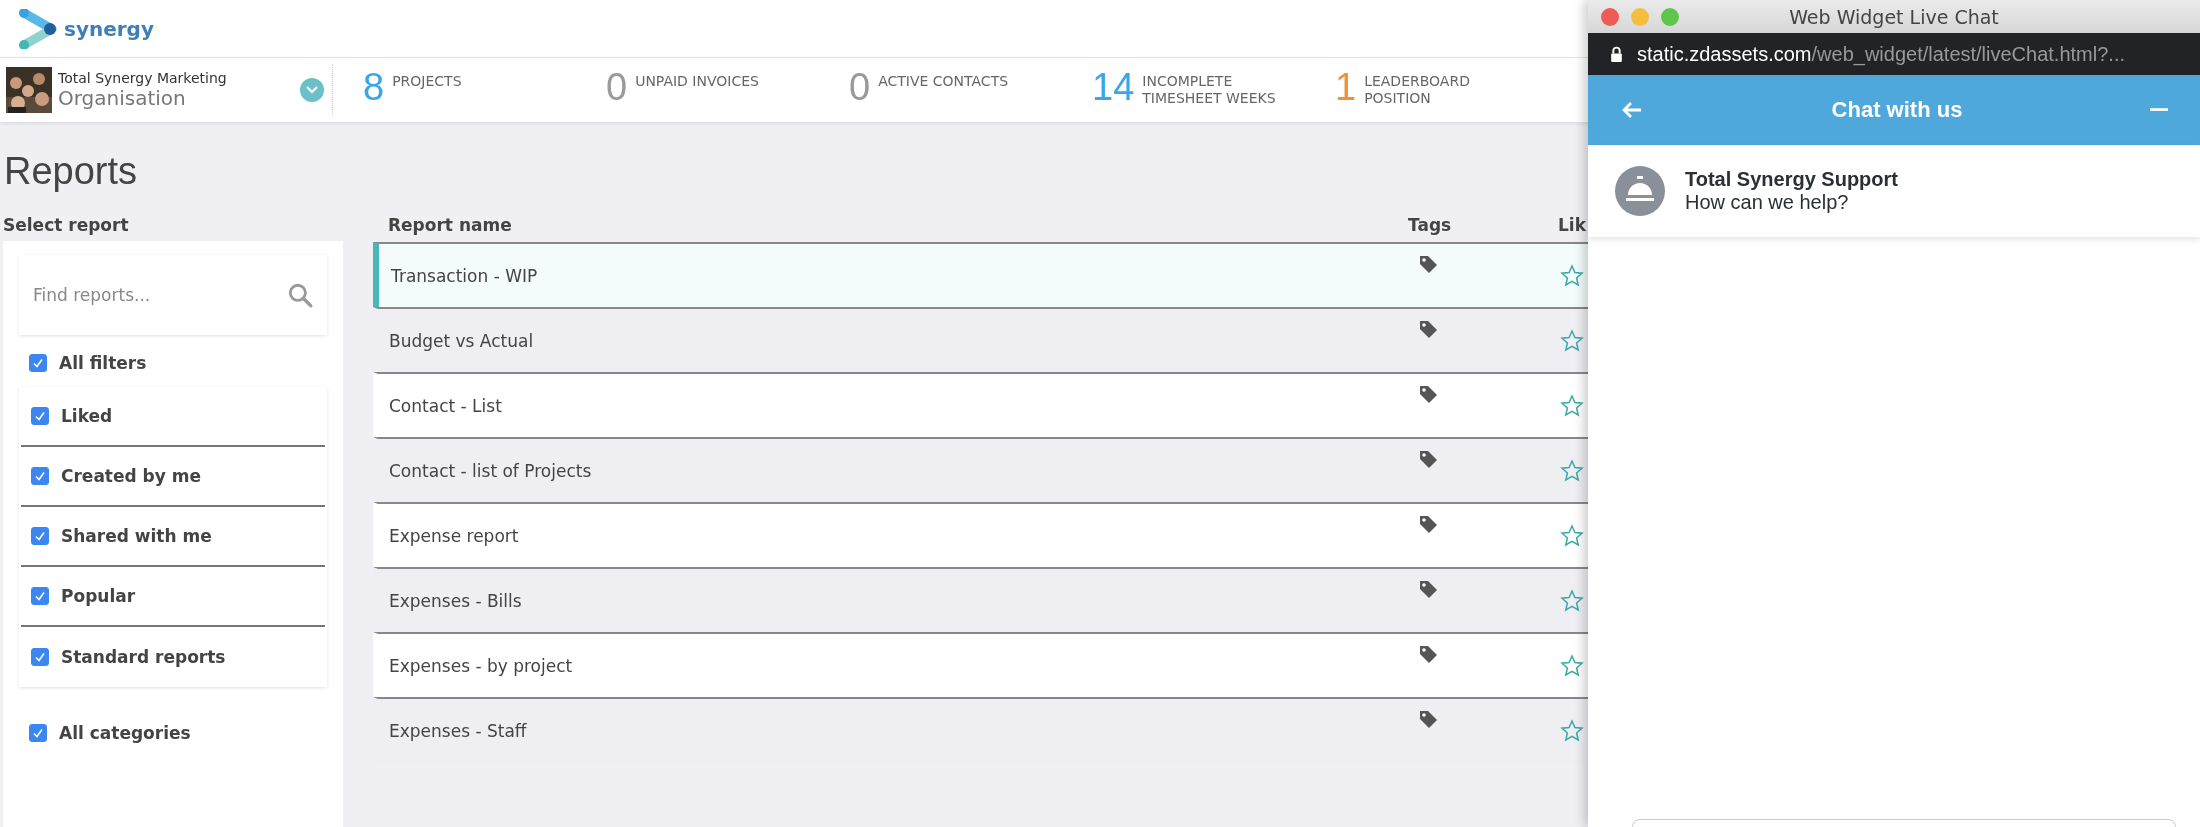 This screenshot has width=2200, height=827. What do you see at coordinates (980, 534) in the screenshot?
I see `report-row: Expense report` at bounding box center [980, 534].